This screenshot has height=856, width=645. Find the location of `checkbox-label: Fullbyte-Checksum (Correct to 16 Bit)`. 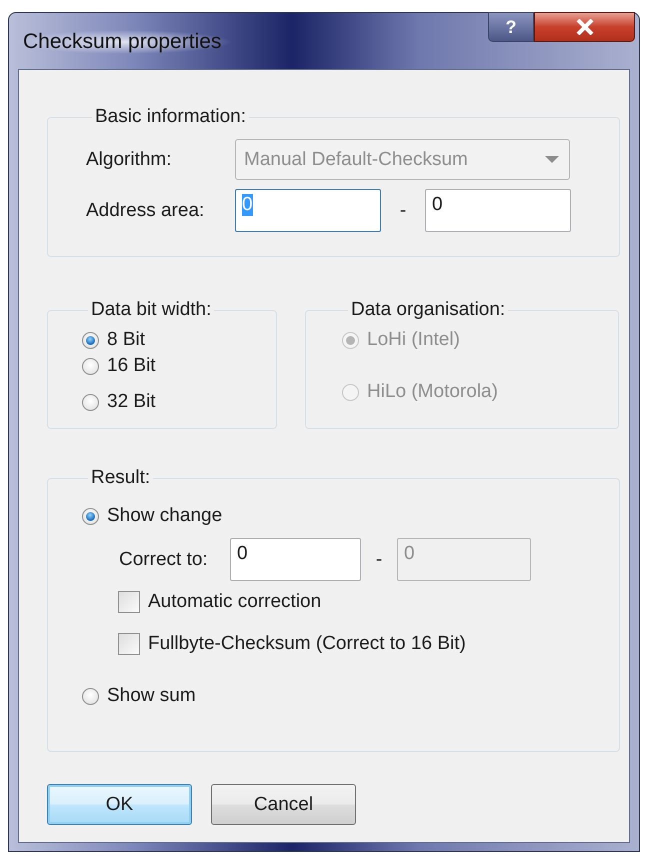

checkbox-label: Fullbyte-Checksum (Correct to 16 Bit) is located at coordinates (307, 644).